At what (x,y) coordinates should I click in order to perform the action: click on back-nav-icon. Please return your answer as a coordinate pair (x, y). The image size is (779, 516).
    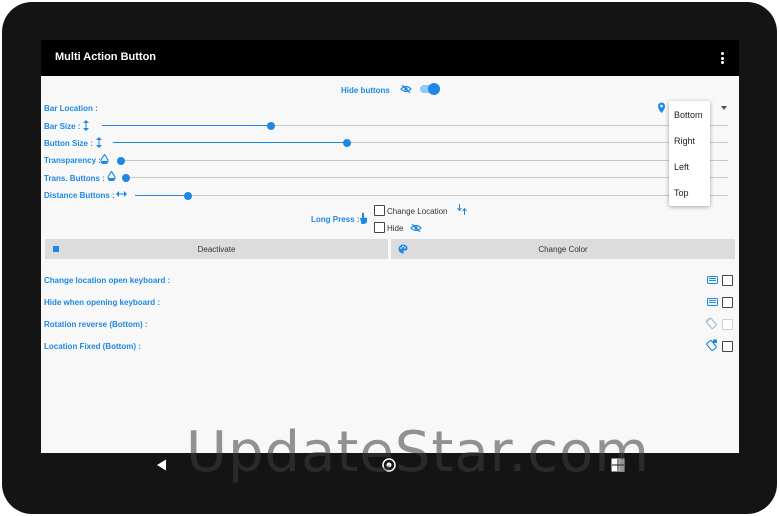
    Looking at the image, I should click on (161, 465).